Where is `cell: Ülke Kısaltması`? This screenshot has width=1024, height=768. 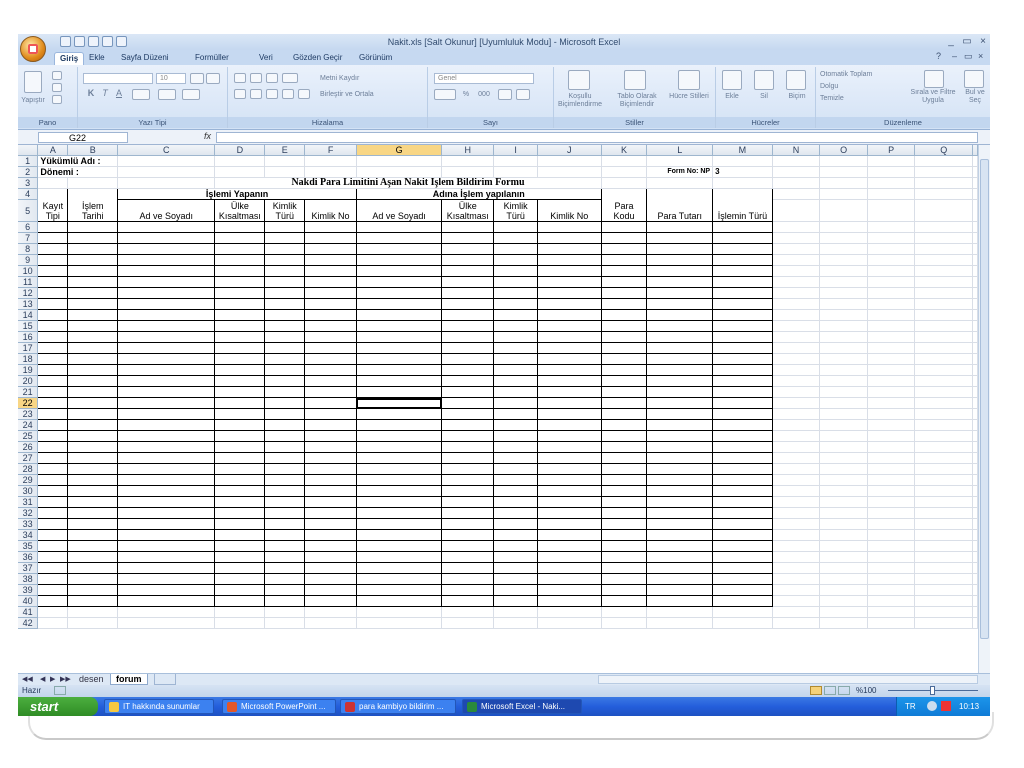
cell: Ülke Kısaltması is located at coordinates (468, 211).